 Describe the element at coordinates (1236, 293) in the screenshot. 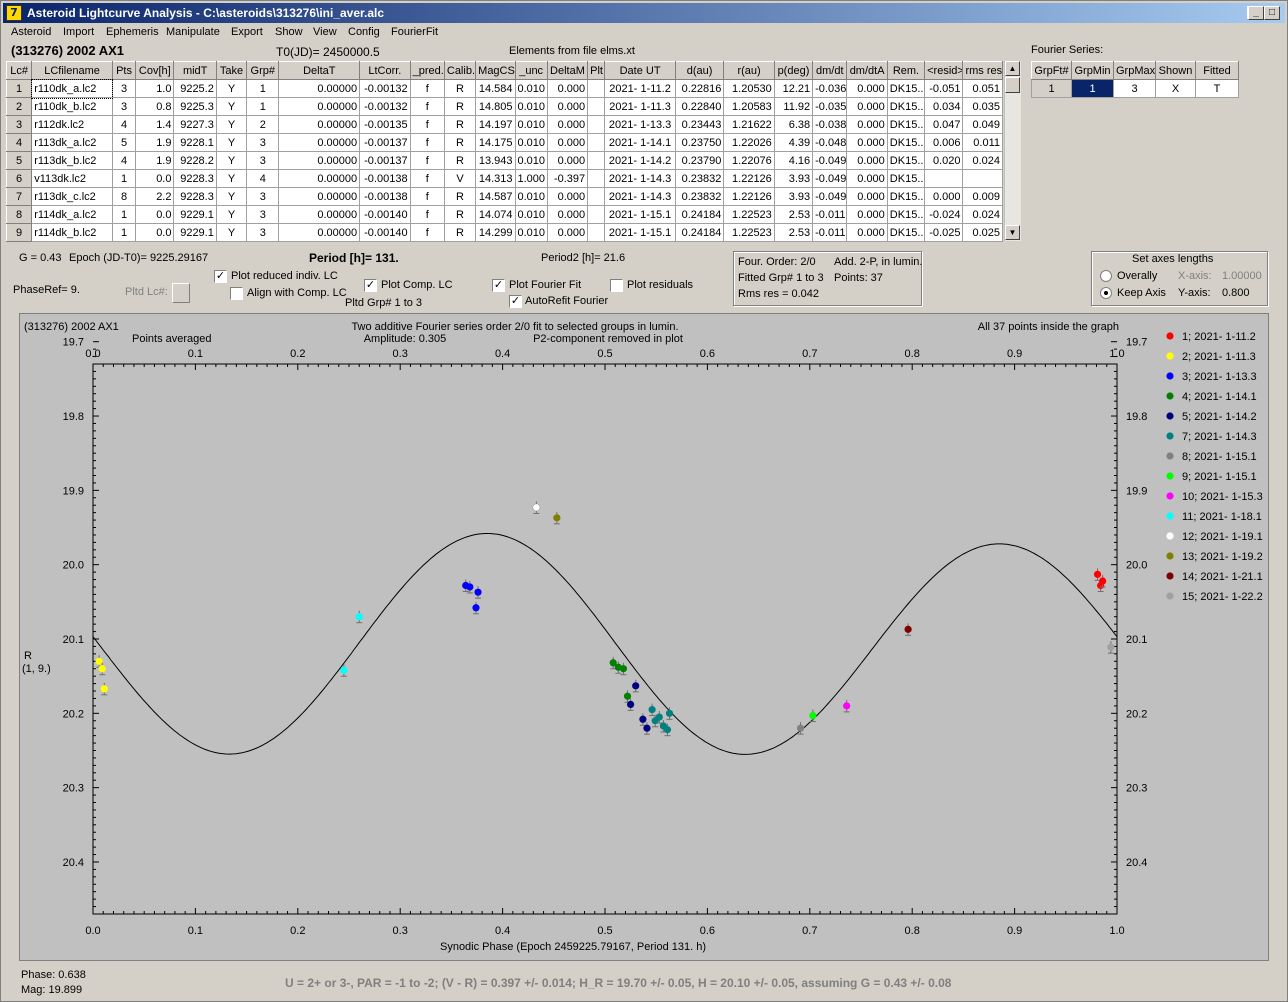

I see `yaxis-value: 0.800` at that location.